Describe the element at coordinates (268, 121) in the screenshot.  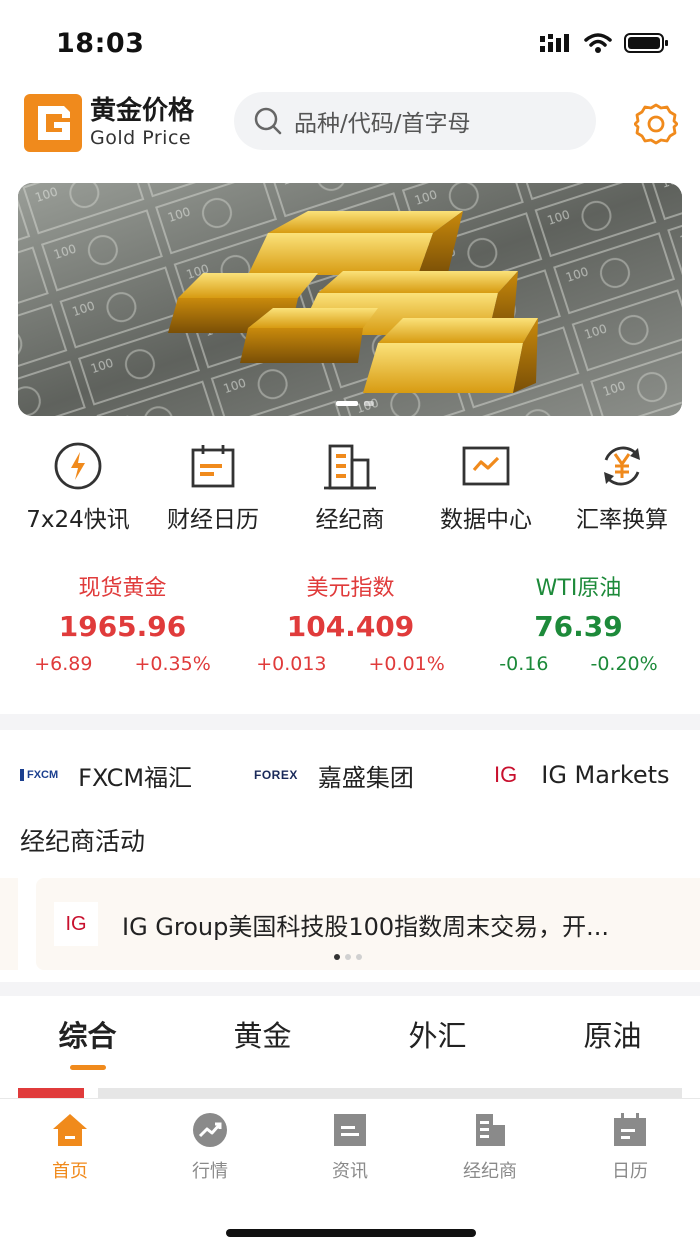
I see `search-icon` at that location.